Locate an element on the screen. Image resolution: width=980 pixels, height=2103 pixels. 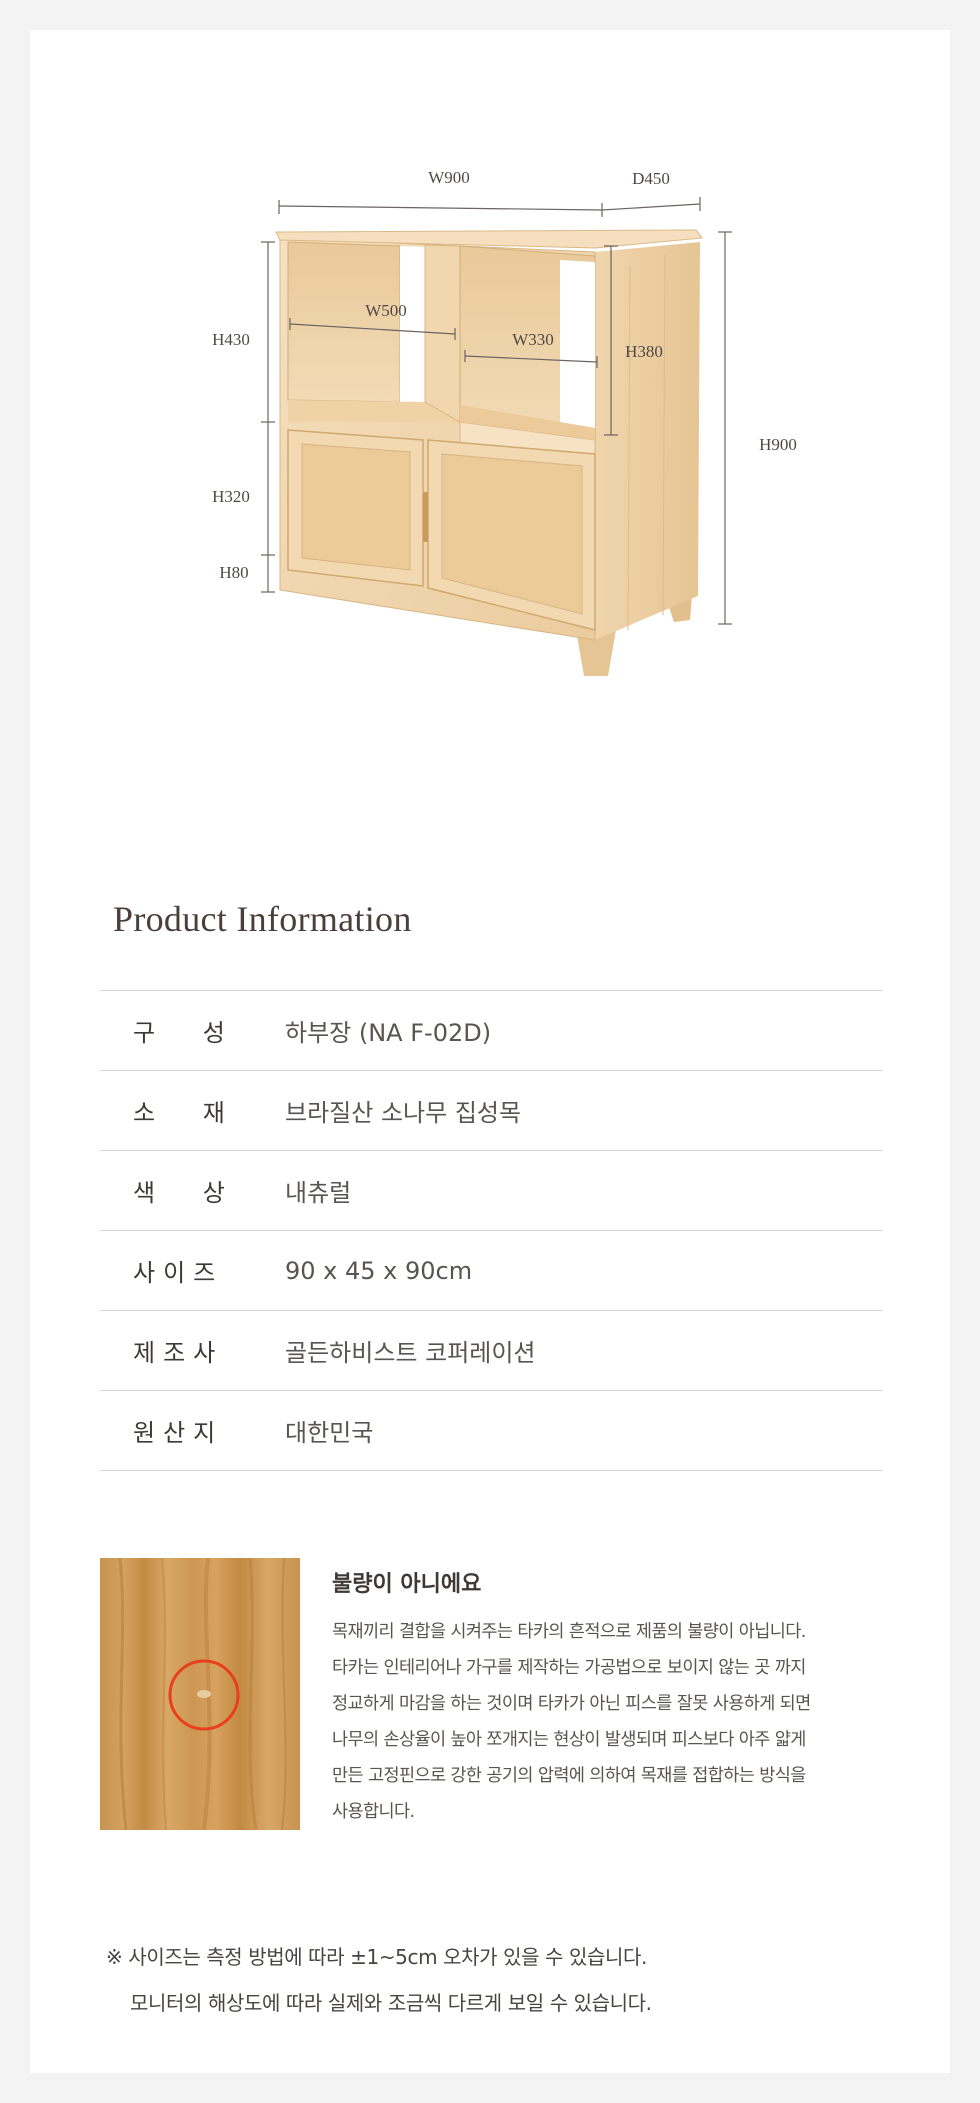
footnote-line-1: ※ 사이즈는 측정 방법에 따라 ±1~5cm 오차가 있을 수 있습니다. is located at coordinates (376, 1957).